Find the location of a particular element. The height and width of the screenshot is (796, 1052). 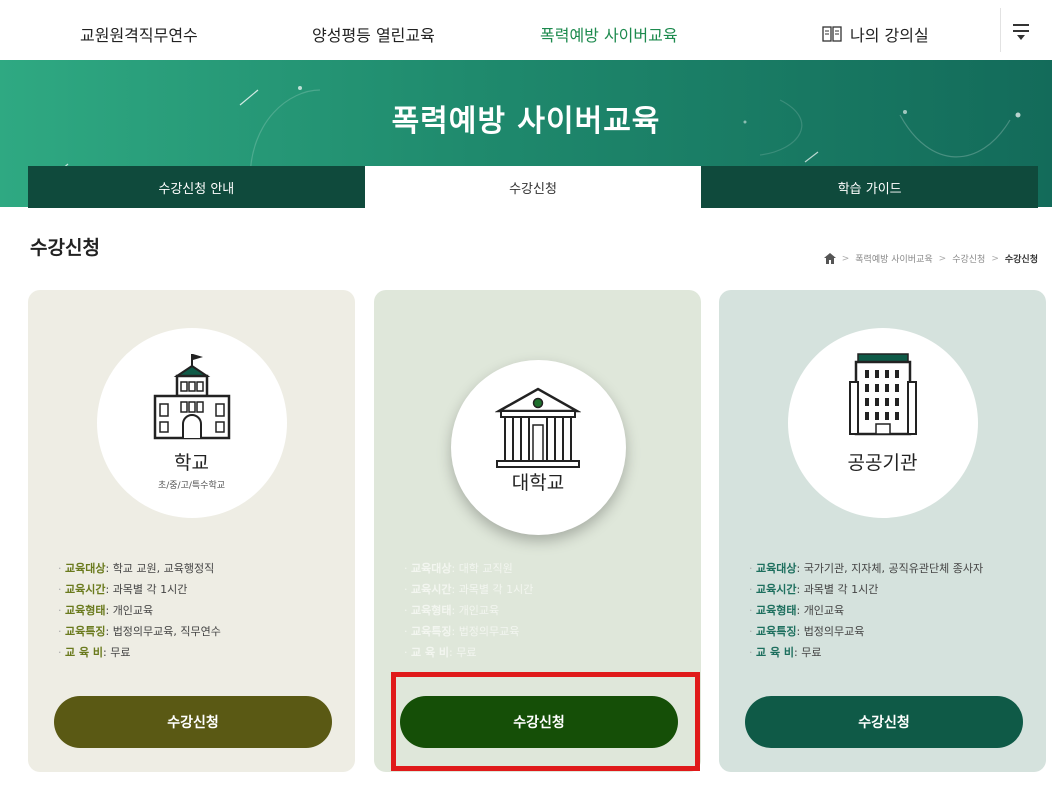

info-value: 법정의무교육, 직무연수 is located at coordinates (163, 631).